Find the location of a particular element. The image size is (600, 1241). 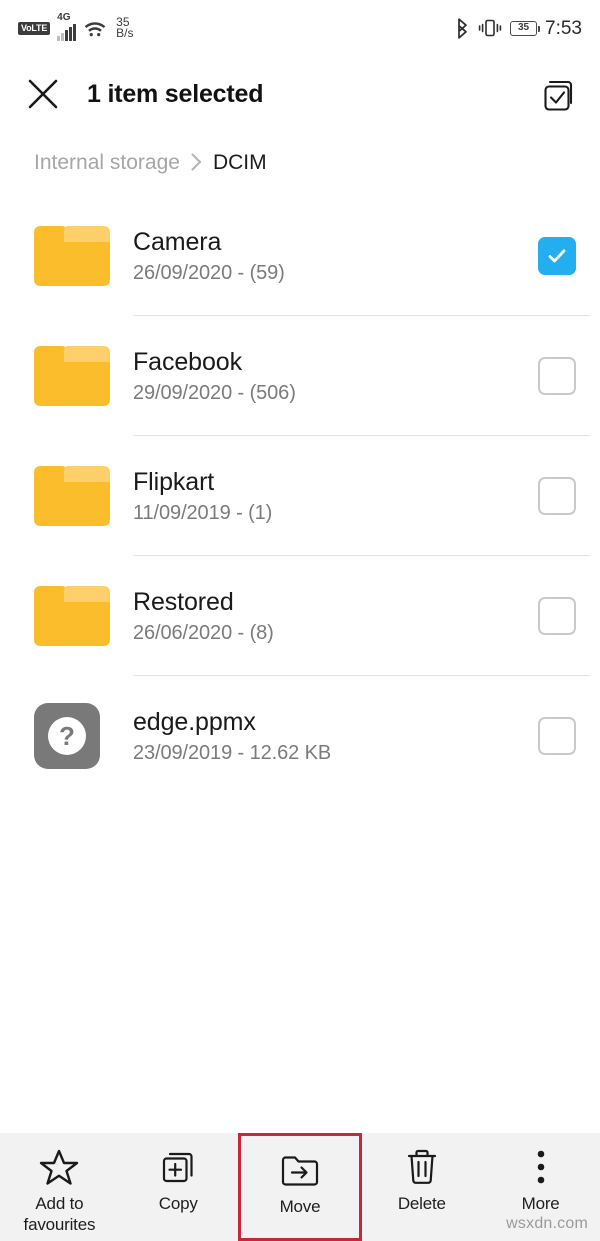

clock: 7:53 is located at coordinates (563, 28).